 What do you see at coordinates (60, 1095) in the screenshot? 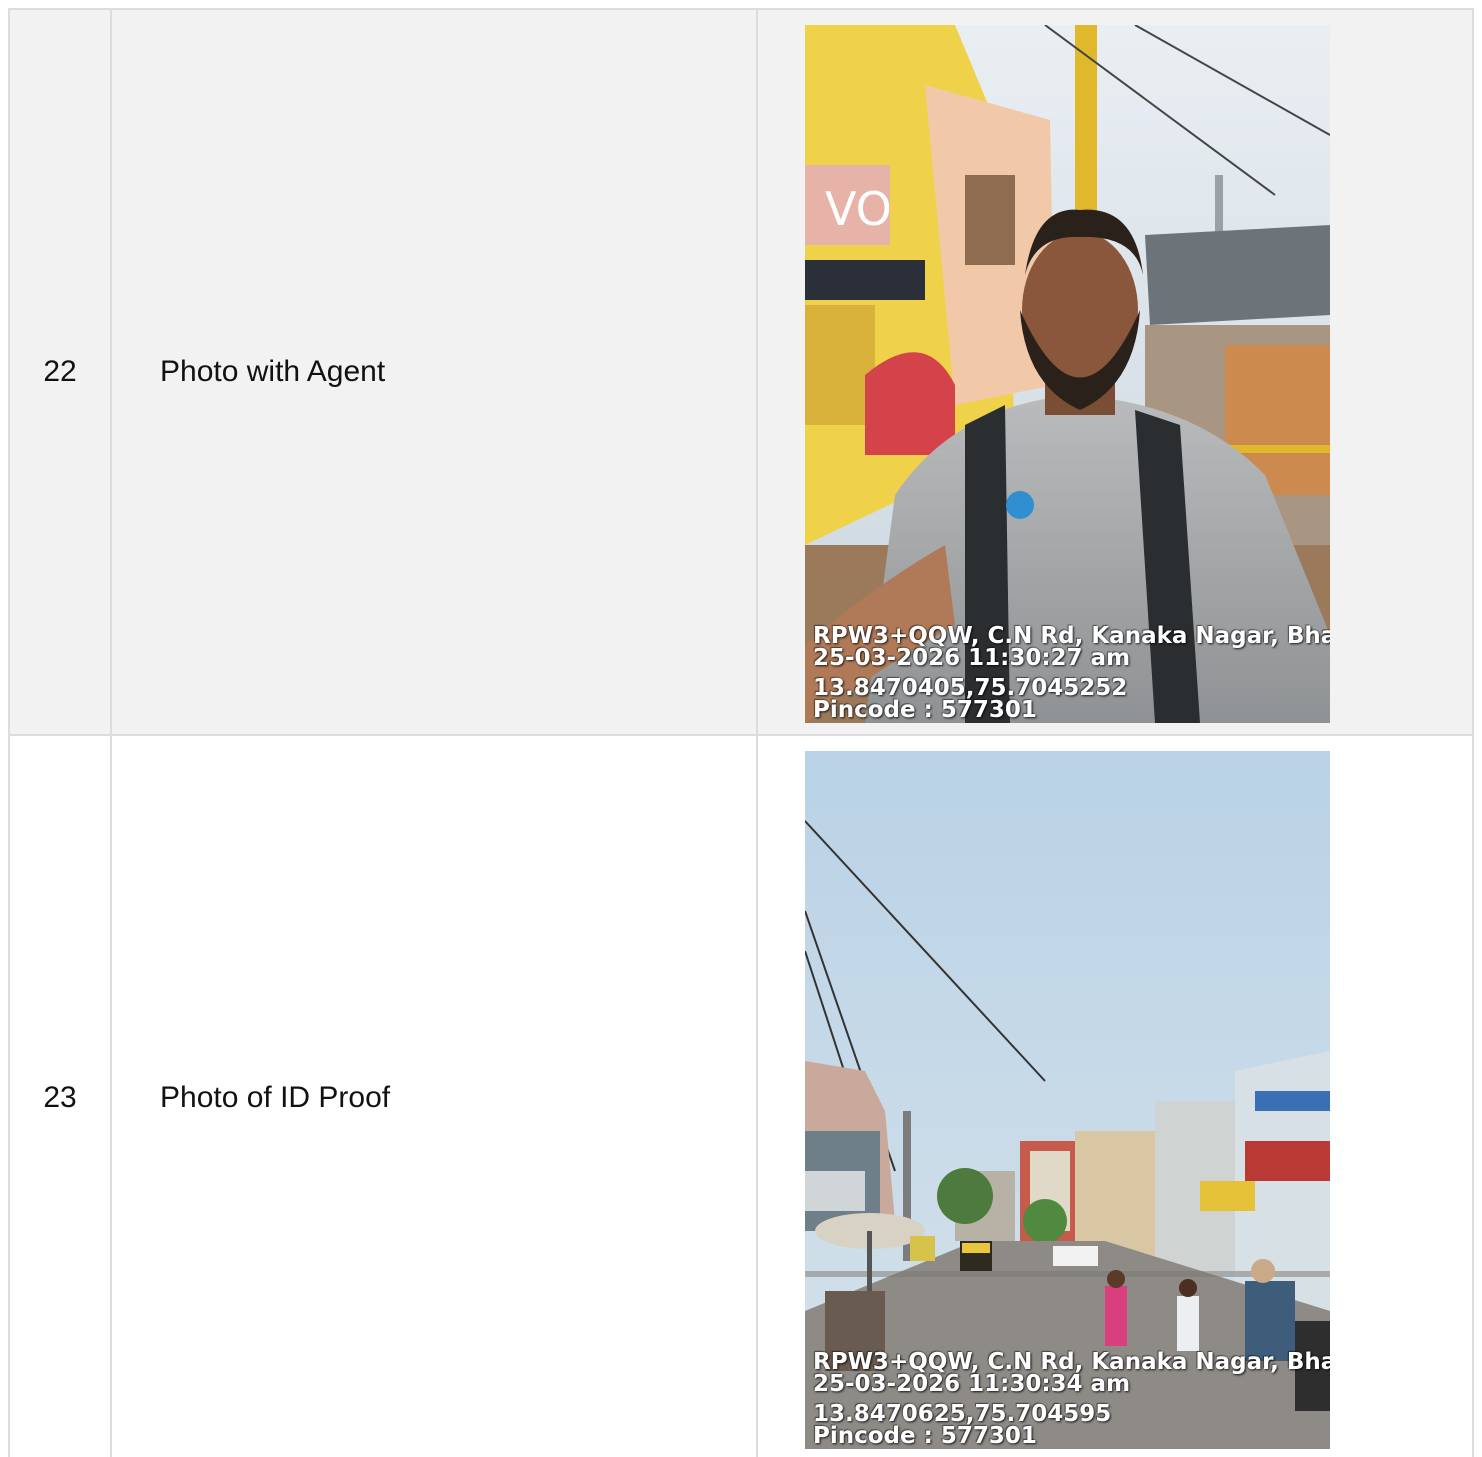
I see `row-number: 23` at bounding box center [60, 1095].